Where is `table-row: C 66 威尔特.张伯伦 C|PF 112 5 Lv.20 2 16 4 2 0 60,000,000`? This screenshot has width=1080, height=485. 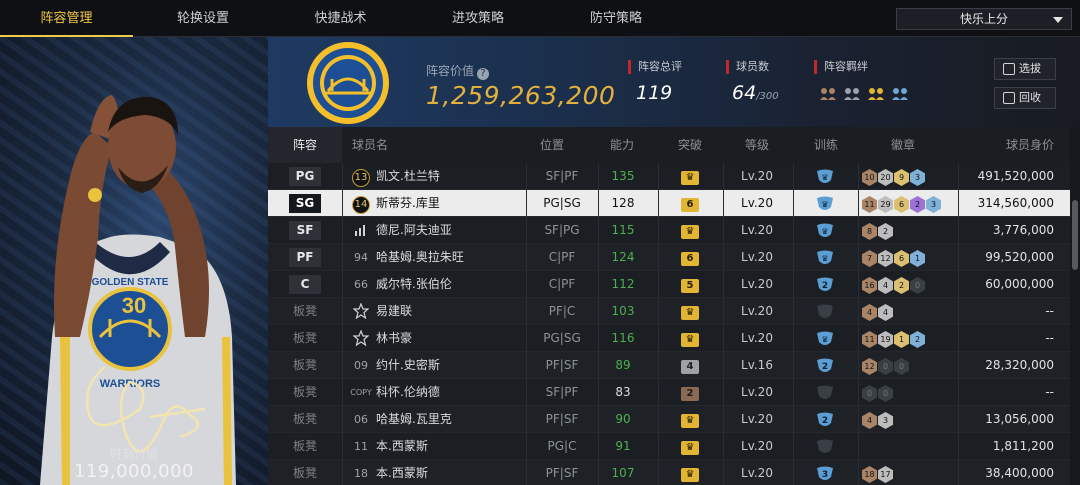 table-row: C 66 威尔特.张伯伦 C|PF 112 5 Lv.20 2 16 4 2 0 60,000,000 is located at coordinates (669, 284).